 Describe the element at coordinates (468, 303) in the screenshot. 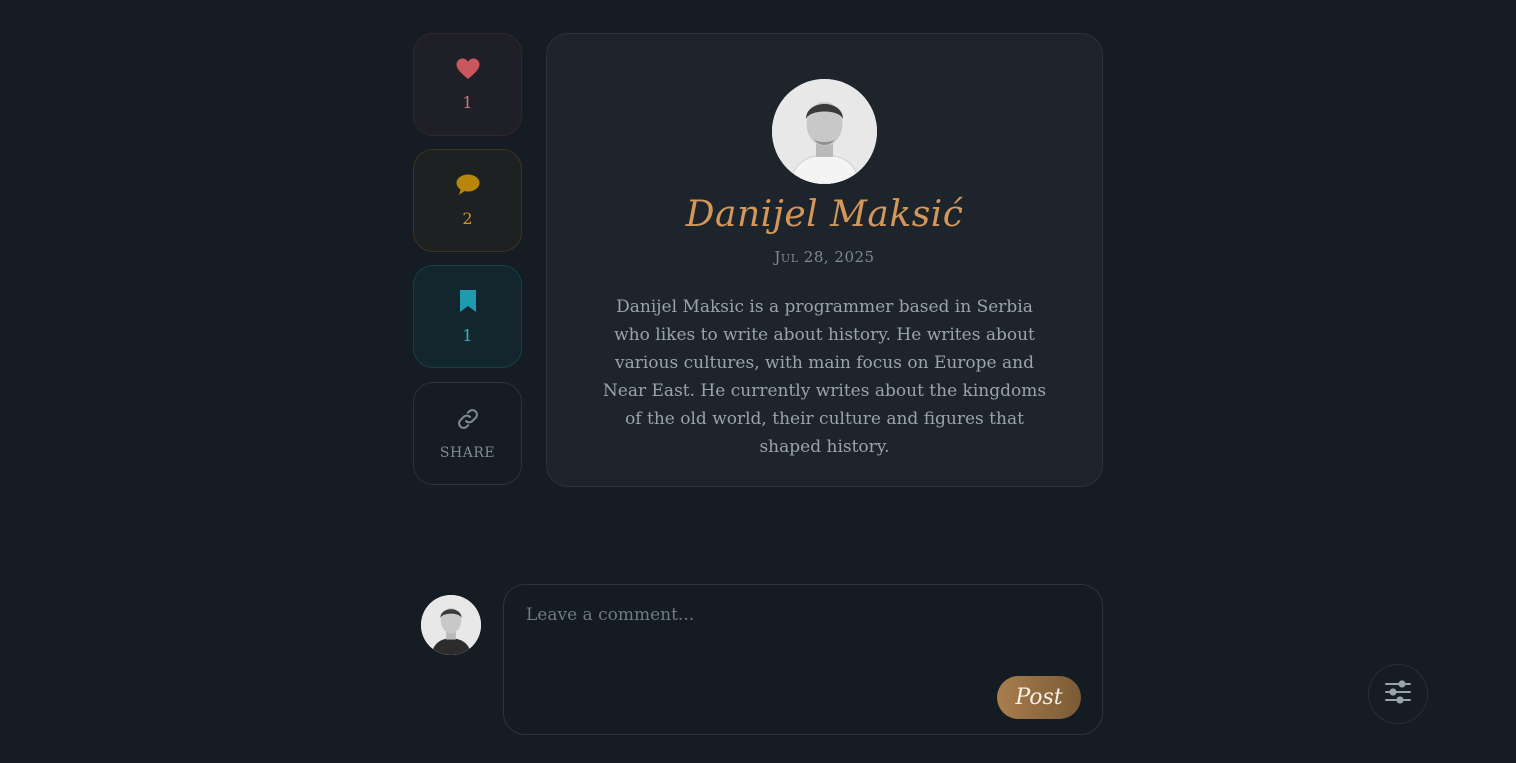

I see `bookmark-icon` at that location.